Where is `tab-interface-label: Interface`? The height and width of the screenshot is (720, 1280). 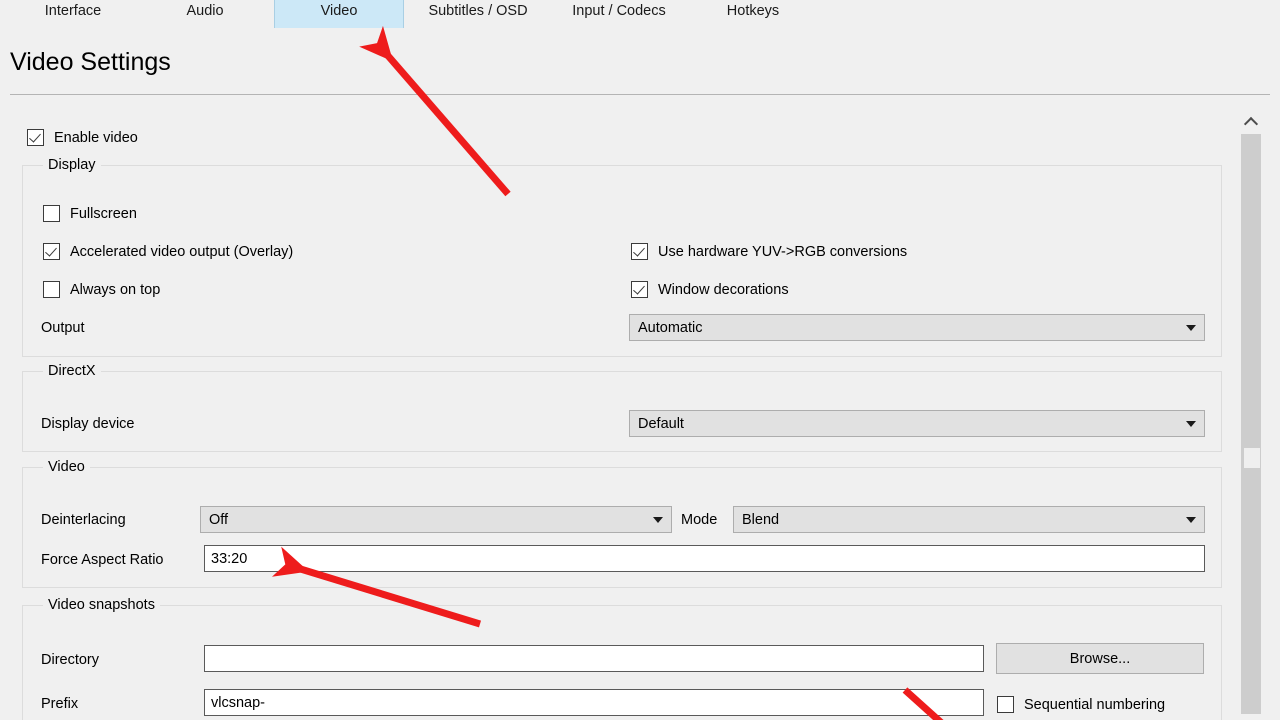
tab-interface-label: Interface is located at coordinates (73, 11).